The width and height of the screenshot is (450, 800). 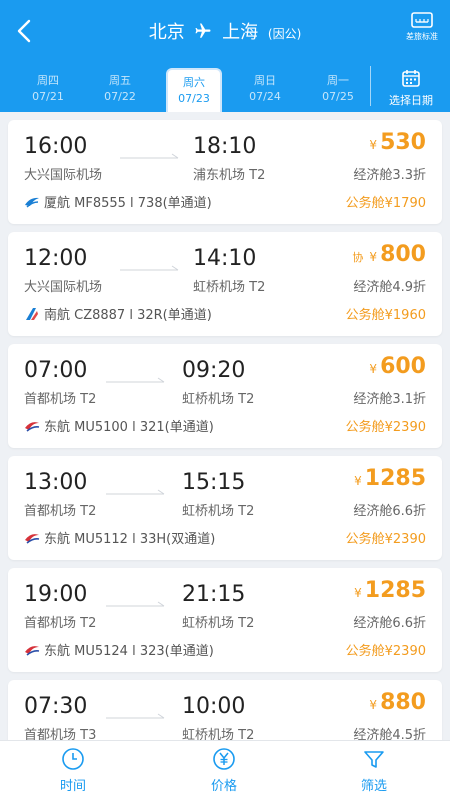 I want to click on airline-info: 南航 CZ8887 l 32R(单通道), so click(x=118, y=313).